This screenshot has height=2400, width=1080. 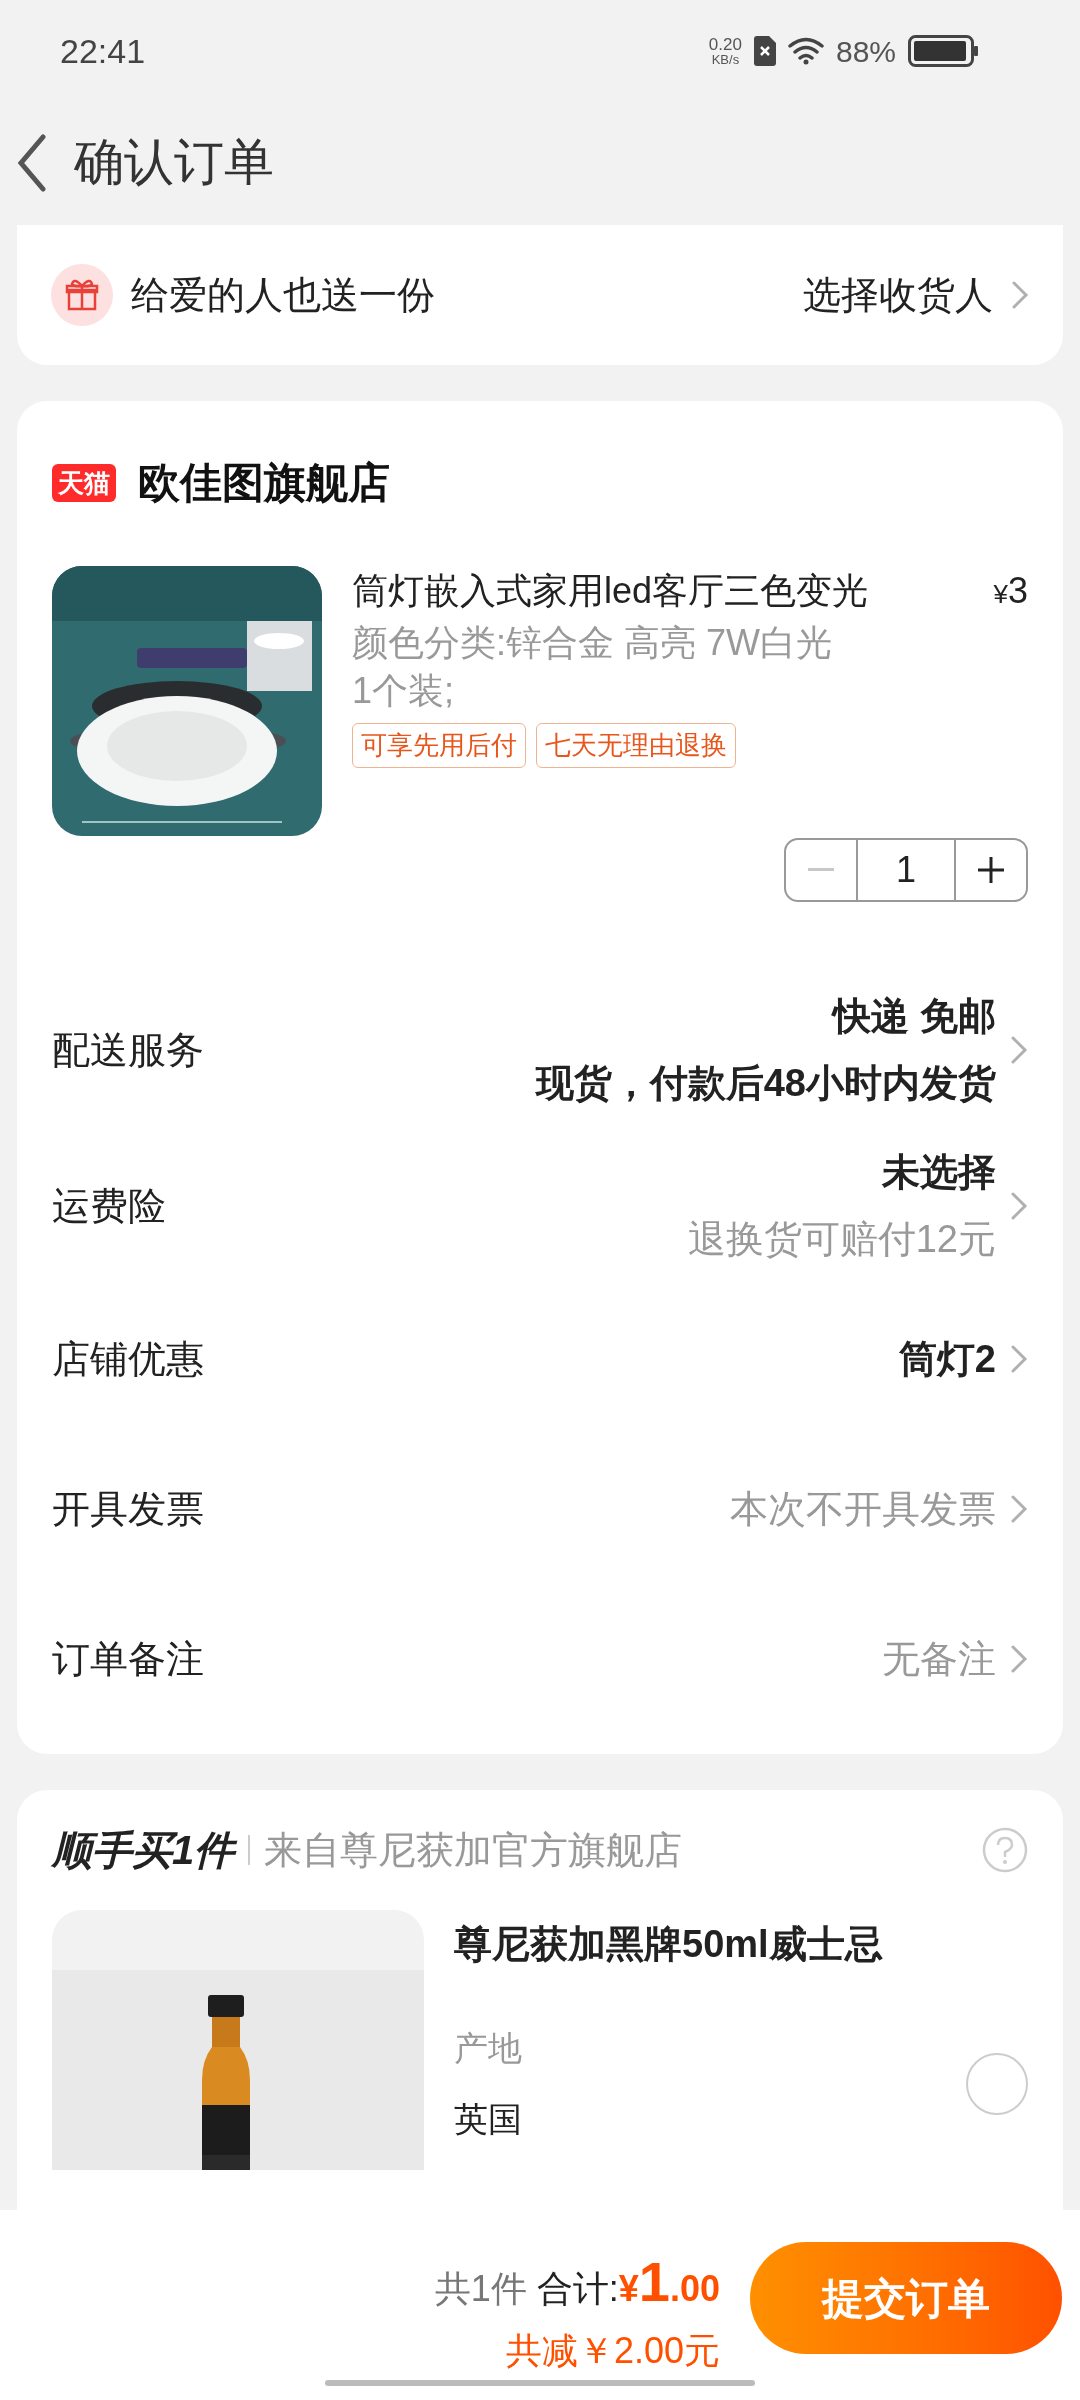 I want to click on item-count: 共1件, so click(x=480, y=2289).